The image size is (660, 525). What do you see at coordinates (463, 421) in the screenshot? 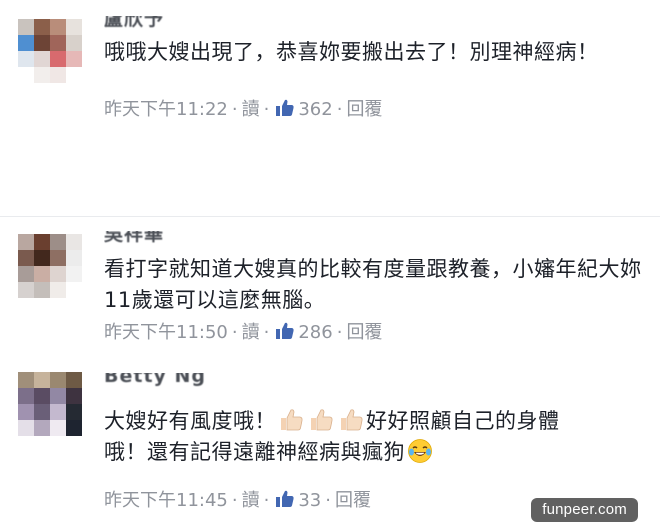
I see `comment-text-part: 好好照顧自己的身體` at bounding box center [463, 421].